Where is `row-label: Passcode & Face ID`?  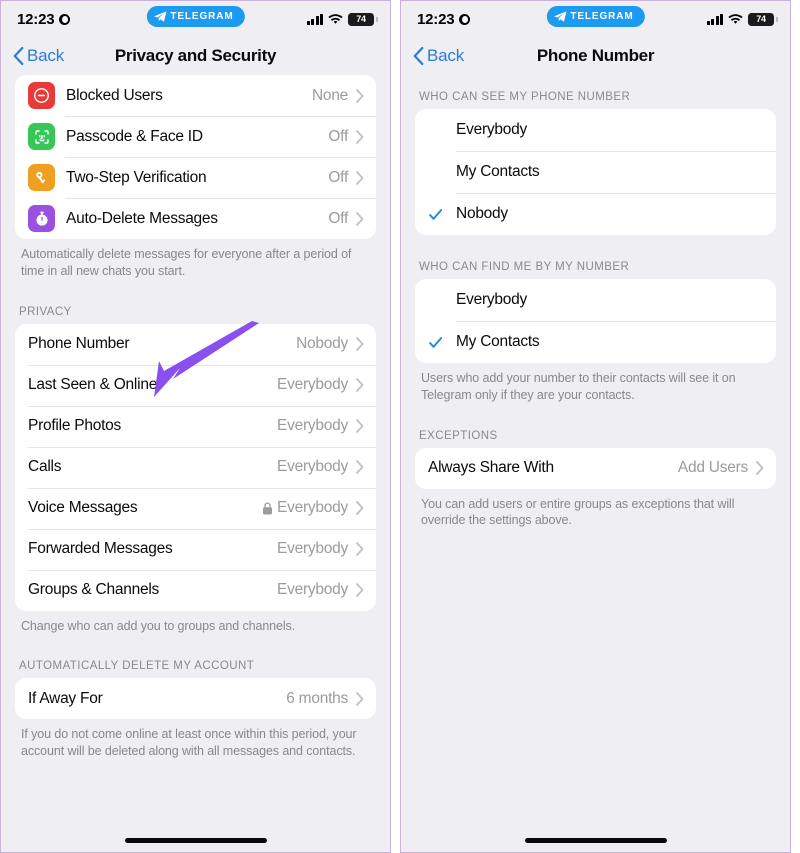
row-label: Passcode & Face ID is located at coordinates (134, 136).